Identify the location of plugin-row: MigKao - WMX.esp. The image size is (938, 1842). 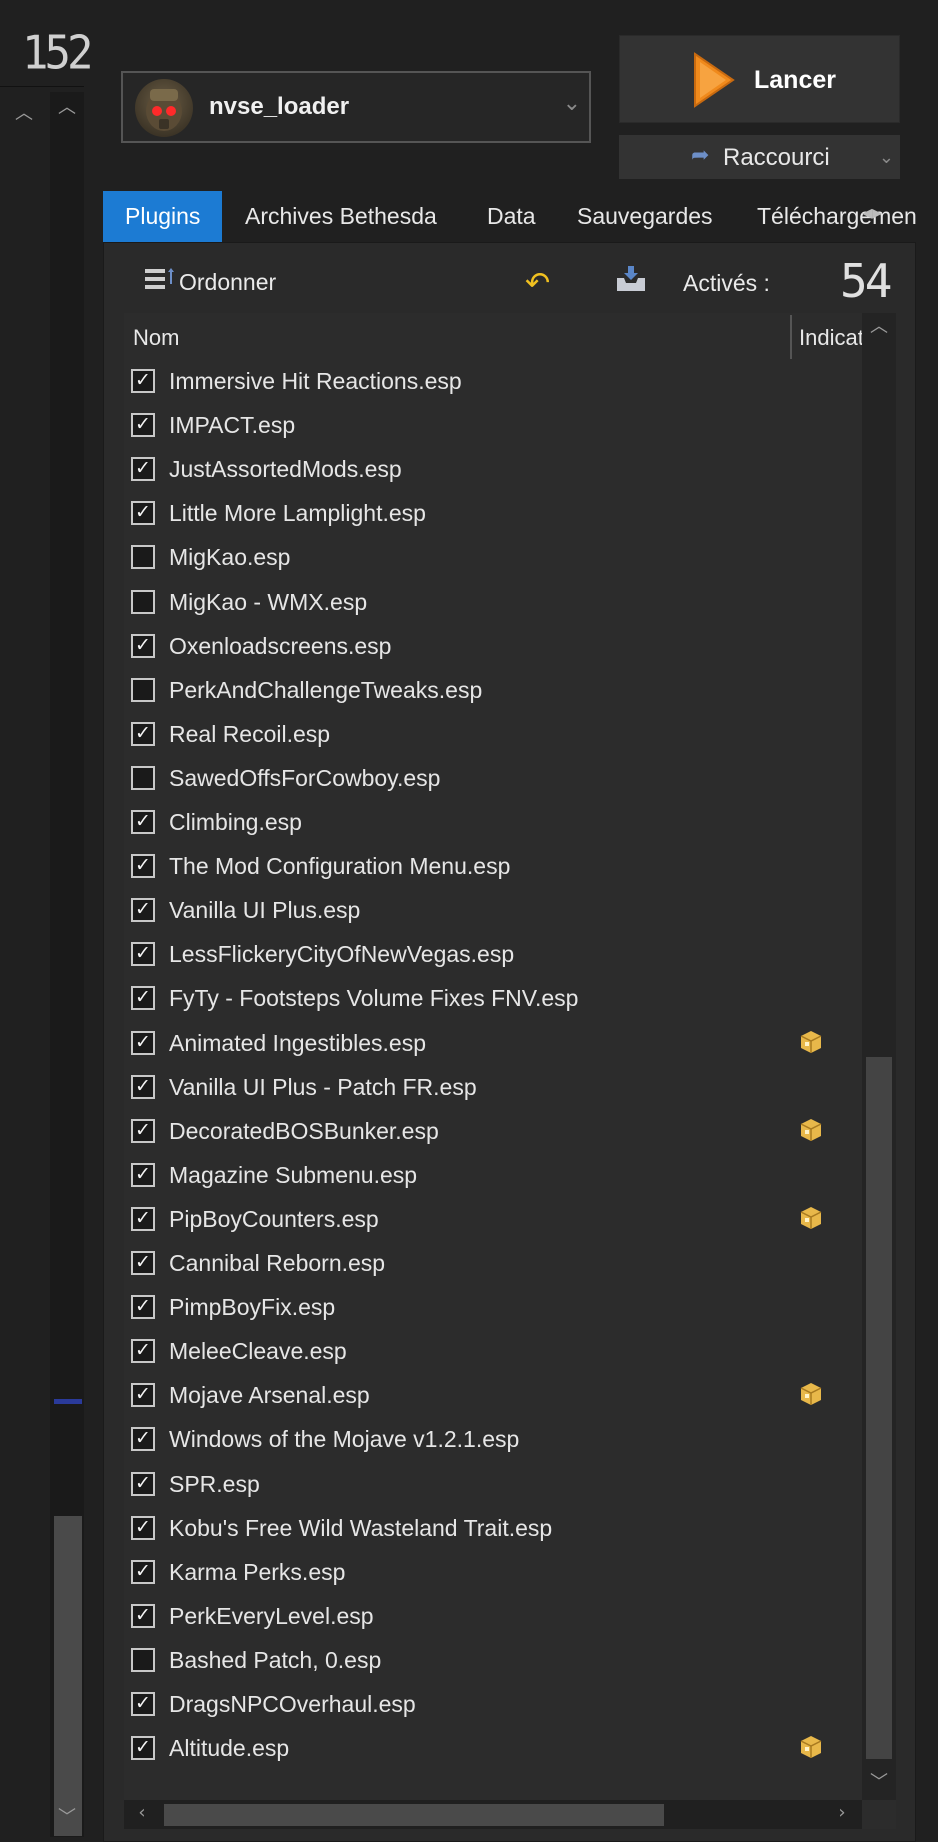
(493, 604).